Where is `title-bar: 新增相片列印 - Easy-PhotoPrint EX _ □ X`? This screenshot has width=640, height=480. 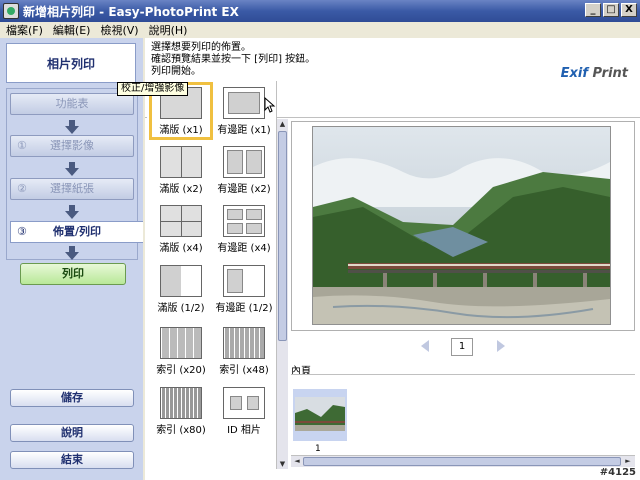
title-bar: 新增相片列印 - Easy-PhotoPrint EX _ □ X is located at coordinates (320, 11).